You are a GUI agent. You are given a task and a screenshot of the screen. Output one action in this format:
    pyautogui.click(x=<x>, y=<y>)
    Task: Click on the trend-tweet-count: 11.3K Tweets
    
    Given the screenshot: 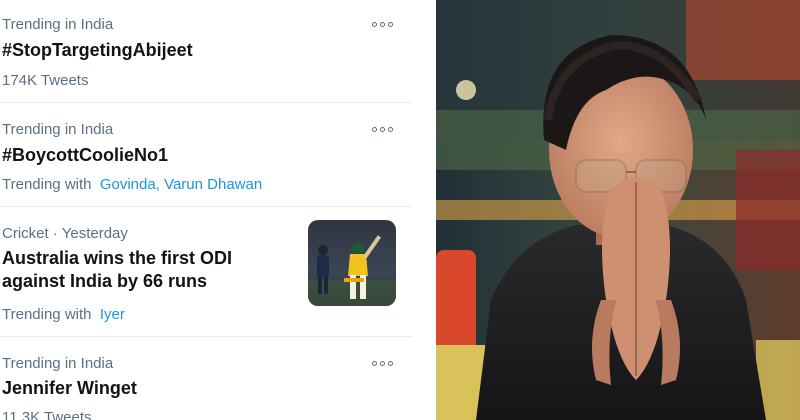 What is the action you would take?
    pyautogui.click(x=47, y=414)
    